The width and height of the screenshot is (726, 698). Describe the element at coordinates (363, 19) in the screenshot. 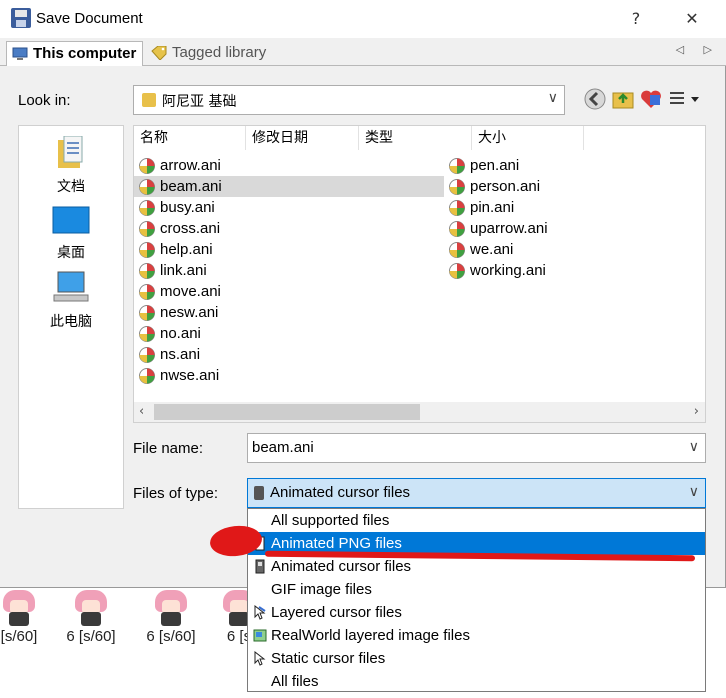

I see `title-bar: Save Document ? ✕` at that location.